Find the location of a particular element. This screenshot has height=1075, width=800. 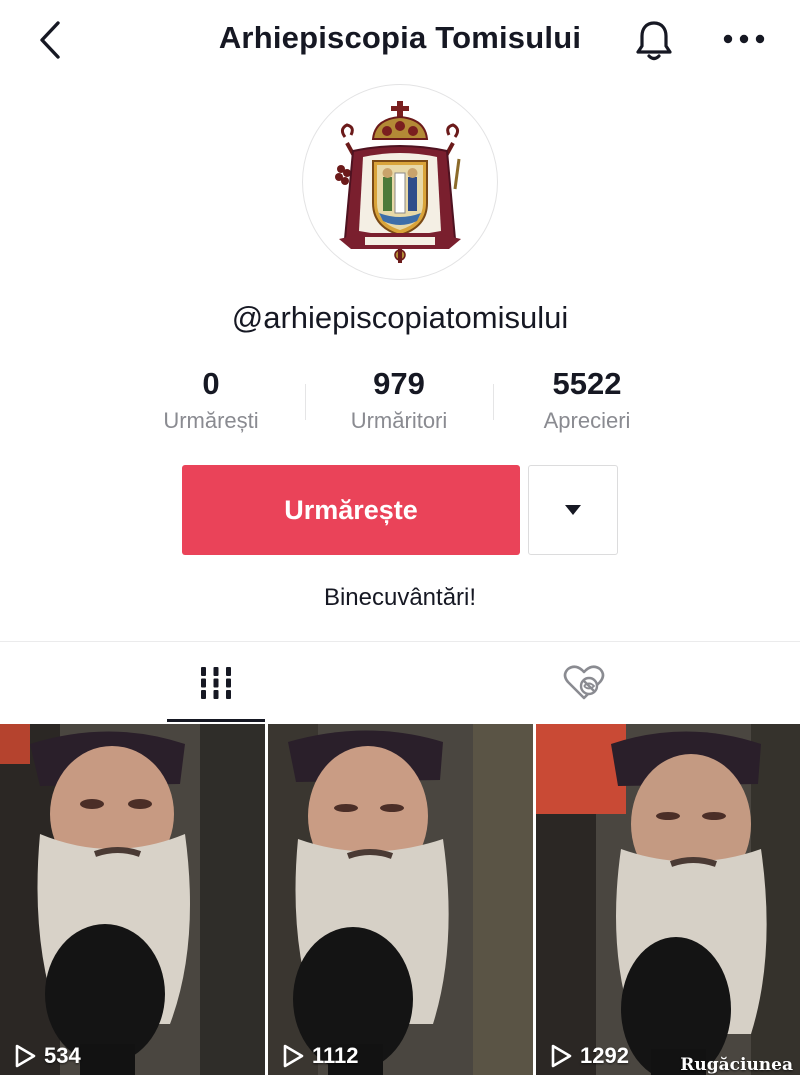

video-view-count: 1292 is located at coordinates (589, 1056).